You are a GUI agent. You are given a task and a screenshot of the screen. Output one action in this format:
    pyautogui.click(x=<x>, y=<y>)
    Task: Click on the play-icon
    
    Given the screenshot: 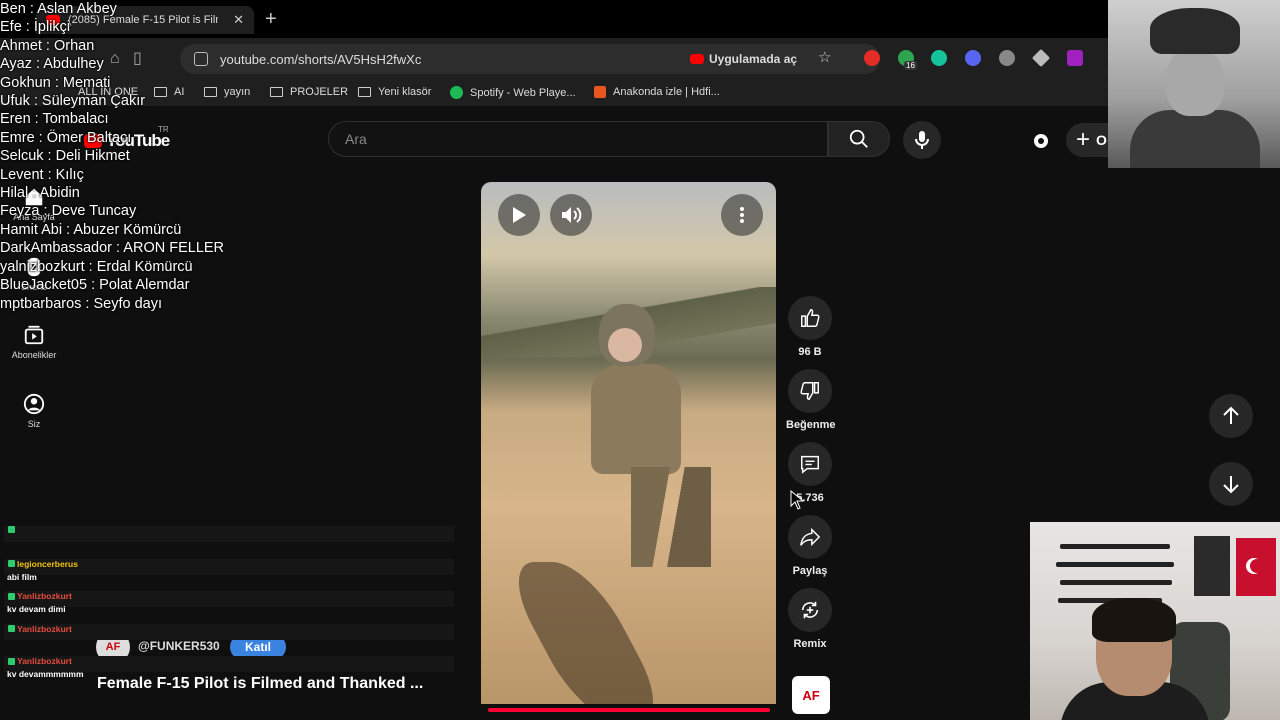 What is the action you would take?
    pyautogui.click(x=519, y=215)
    